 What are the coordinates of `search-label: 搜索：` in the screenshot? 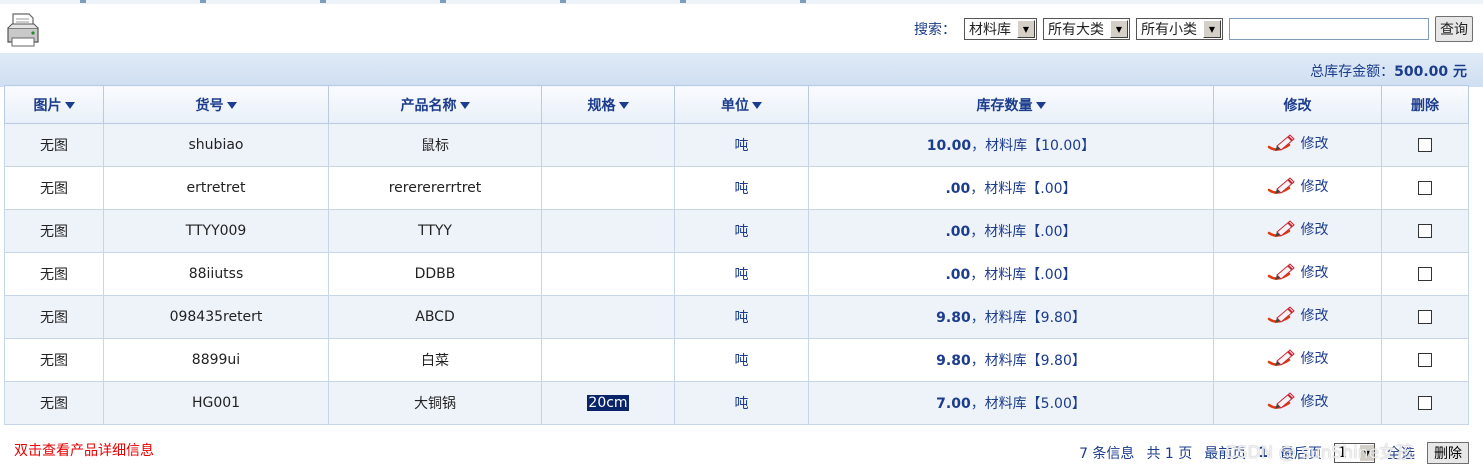 It's located at (935, 30).